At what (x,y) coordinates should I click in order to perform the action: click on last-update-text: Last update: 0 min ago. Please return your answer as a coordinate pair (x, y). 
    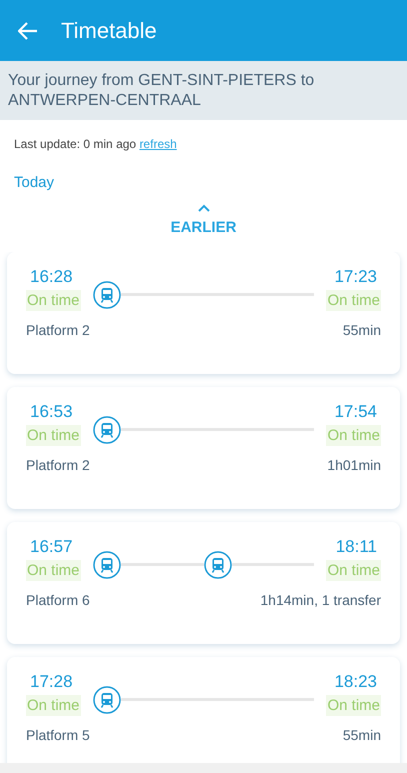
    Looking at the image, I should click on (75, 144).